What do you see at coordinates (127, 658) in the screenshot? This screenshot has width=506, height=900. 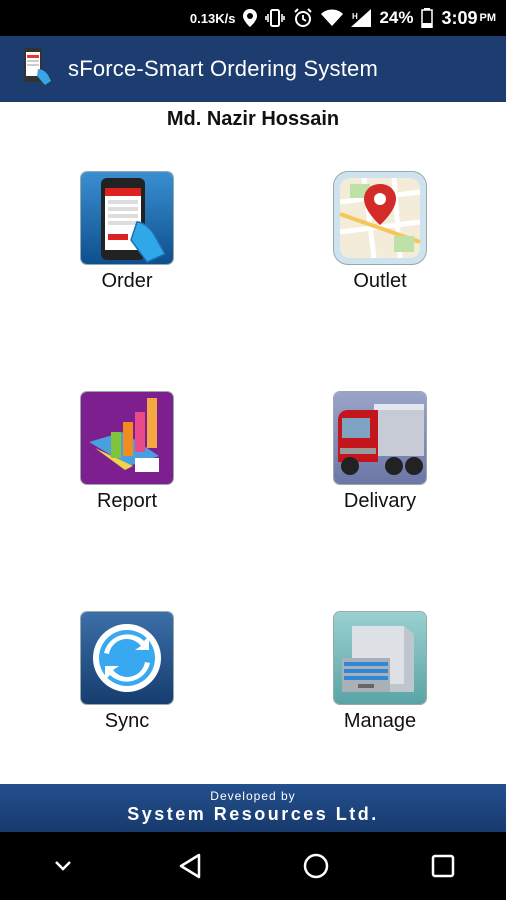 I see `sync-icon` at bounding box center [127, 658].